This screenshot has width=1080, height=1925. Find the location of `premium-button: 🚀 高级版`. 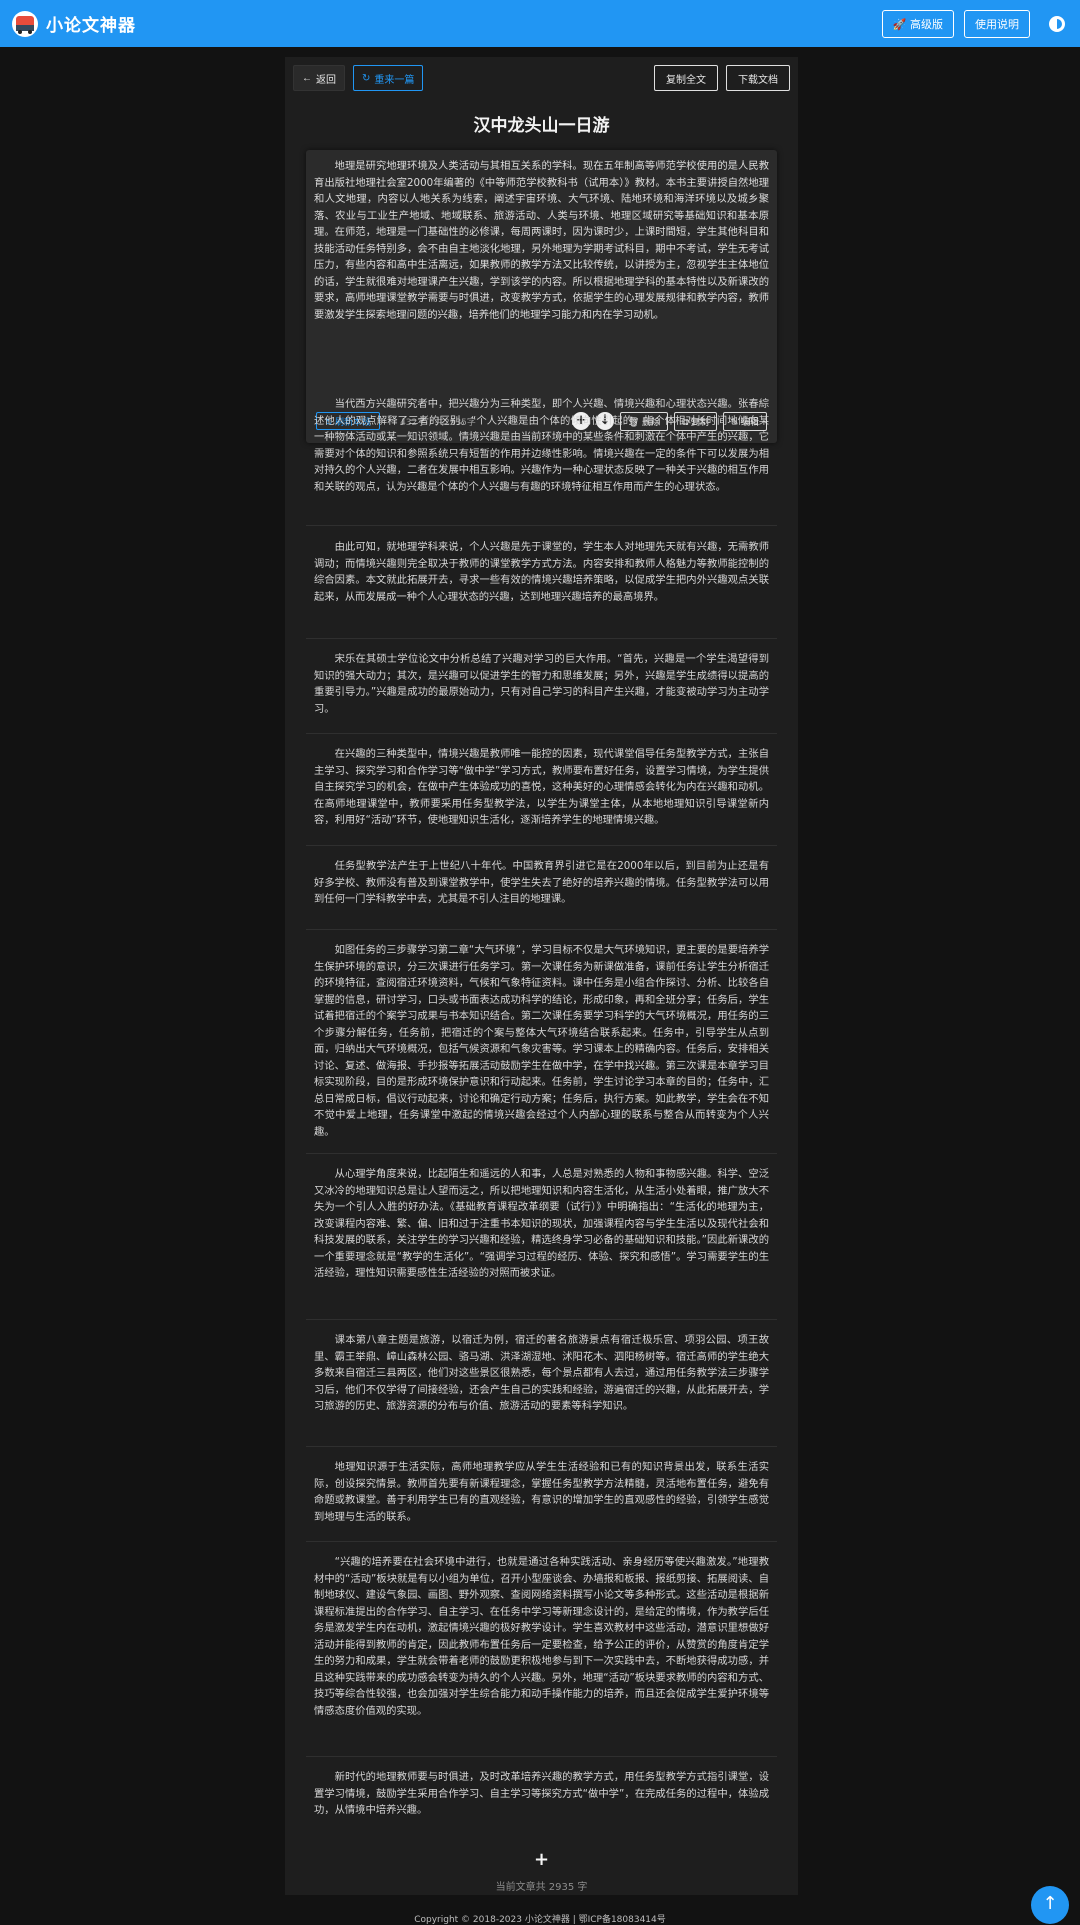

premium-button: 🚀 高级版 is located at coordinates (917, 23).